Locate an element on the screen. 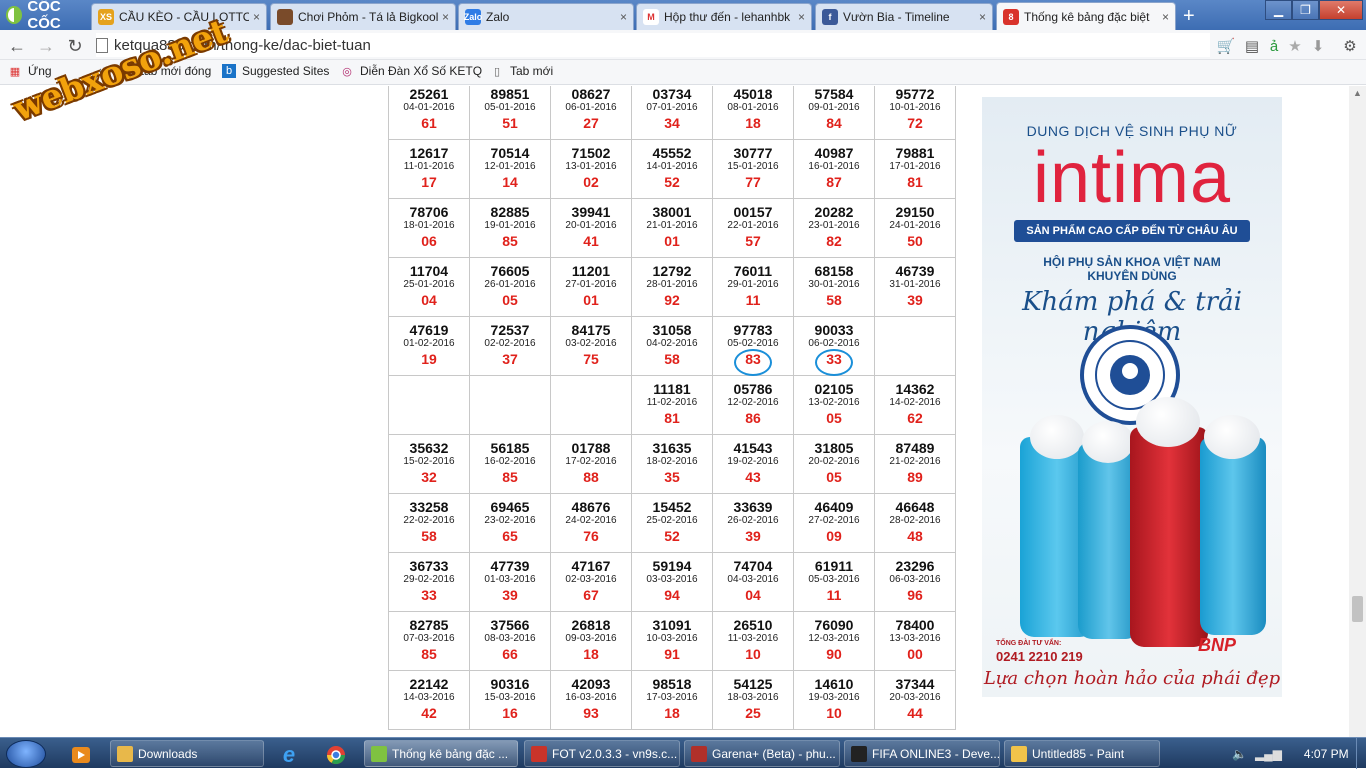 The width and height of the screenshot is (1366, 769). last-two-digits: 58 is located at coordinates (672, 359).